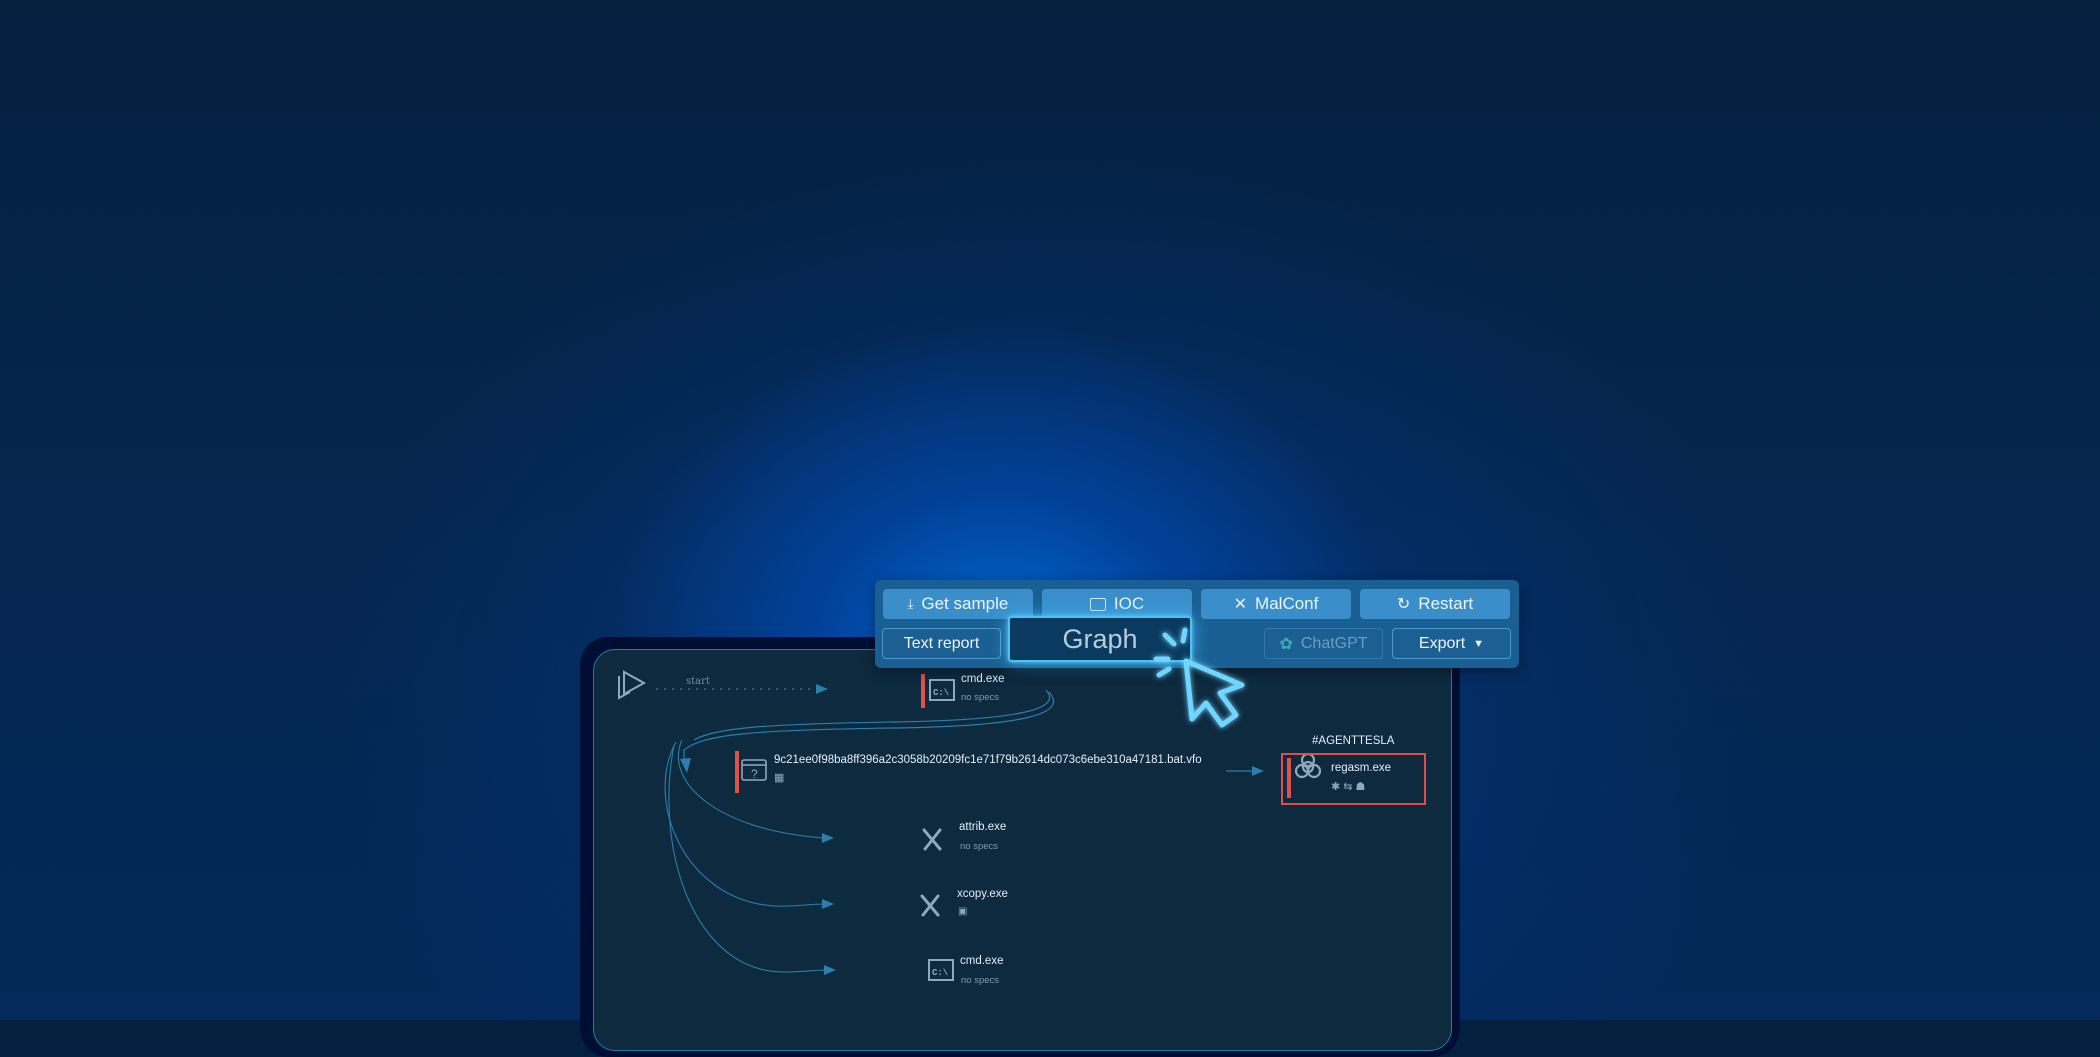  What do you see at coordinates (982, 894) in the screenshot?
I see `node-name: xcopy.exe` at bounding box center [982, 894].